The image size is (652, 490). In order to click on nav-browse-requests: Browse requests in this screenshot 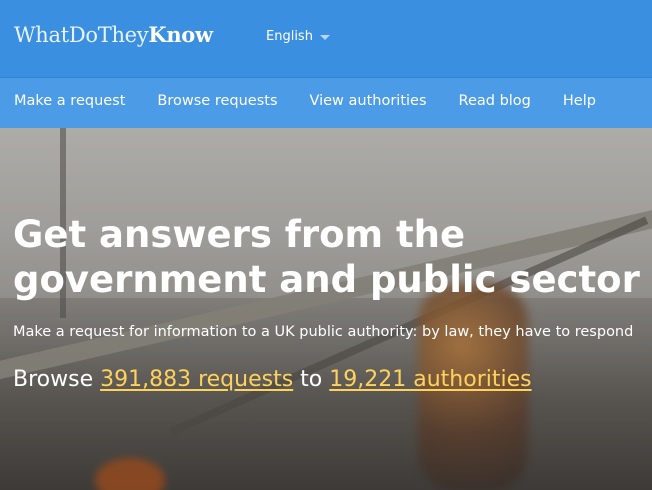, I will do `click(217, 101)`.